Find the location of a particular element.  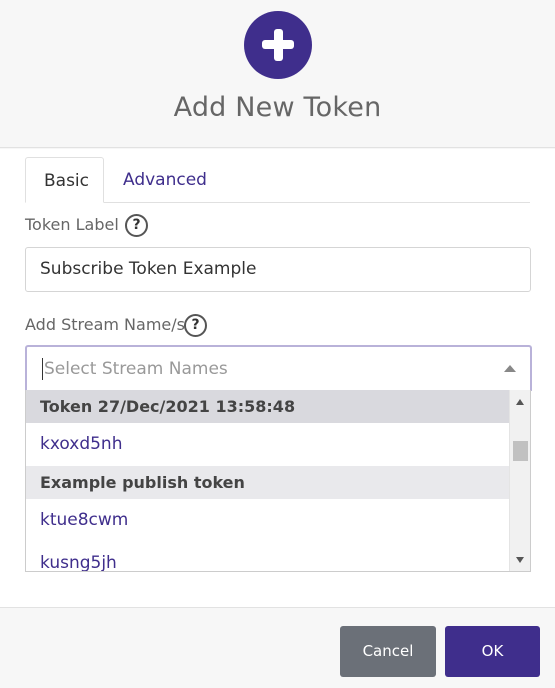

cancel-button: Cancel is located at coordinates (388, 651).